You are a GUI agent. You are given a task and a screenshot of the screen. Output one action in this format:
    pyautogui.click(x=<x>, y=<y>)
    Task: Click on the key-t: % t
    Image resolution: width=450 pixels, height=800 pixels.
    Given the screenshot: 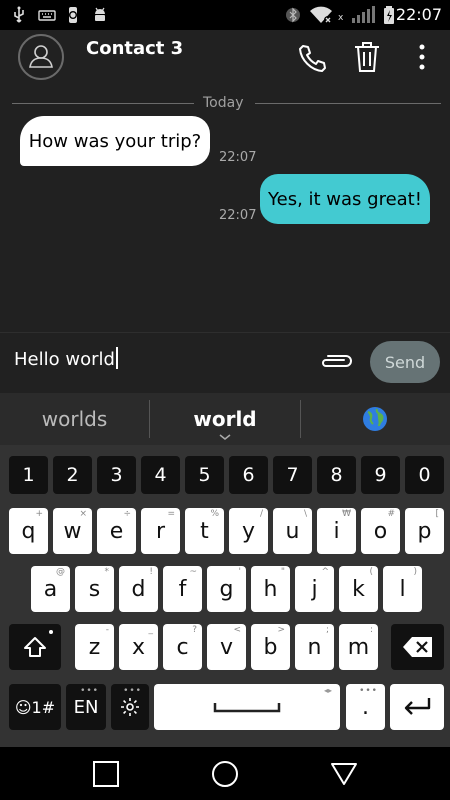 What is the action you would take?
    pyautogui.click(x=204, y=531)
    